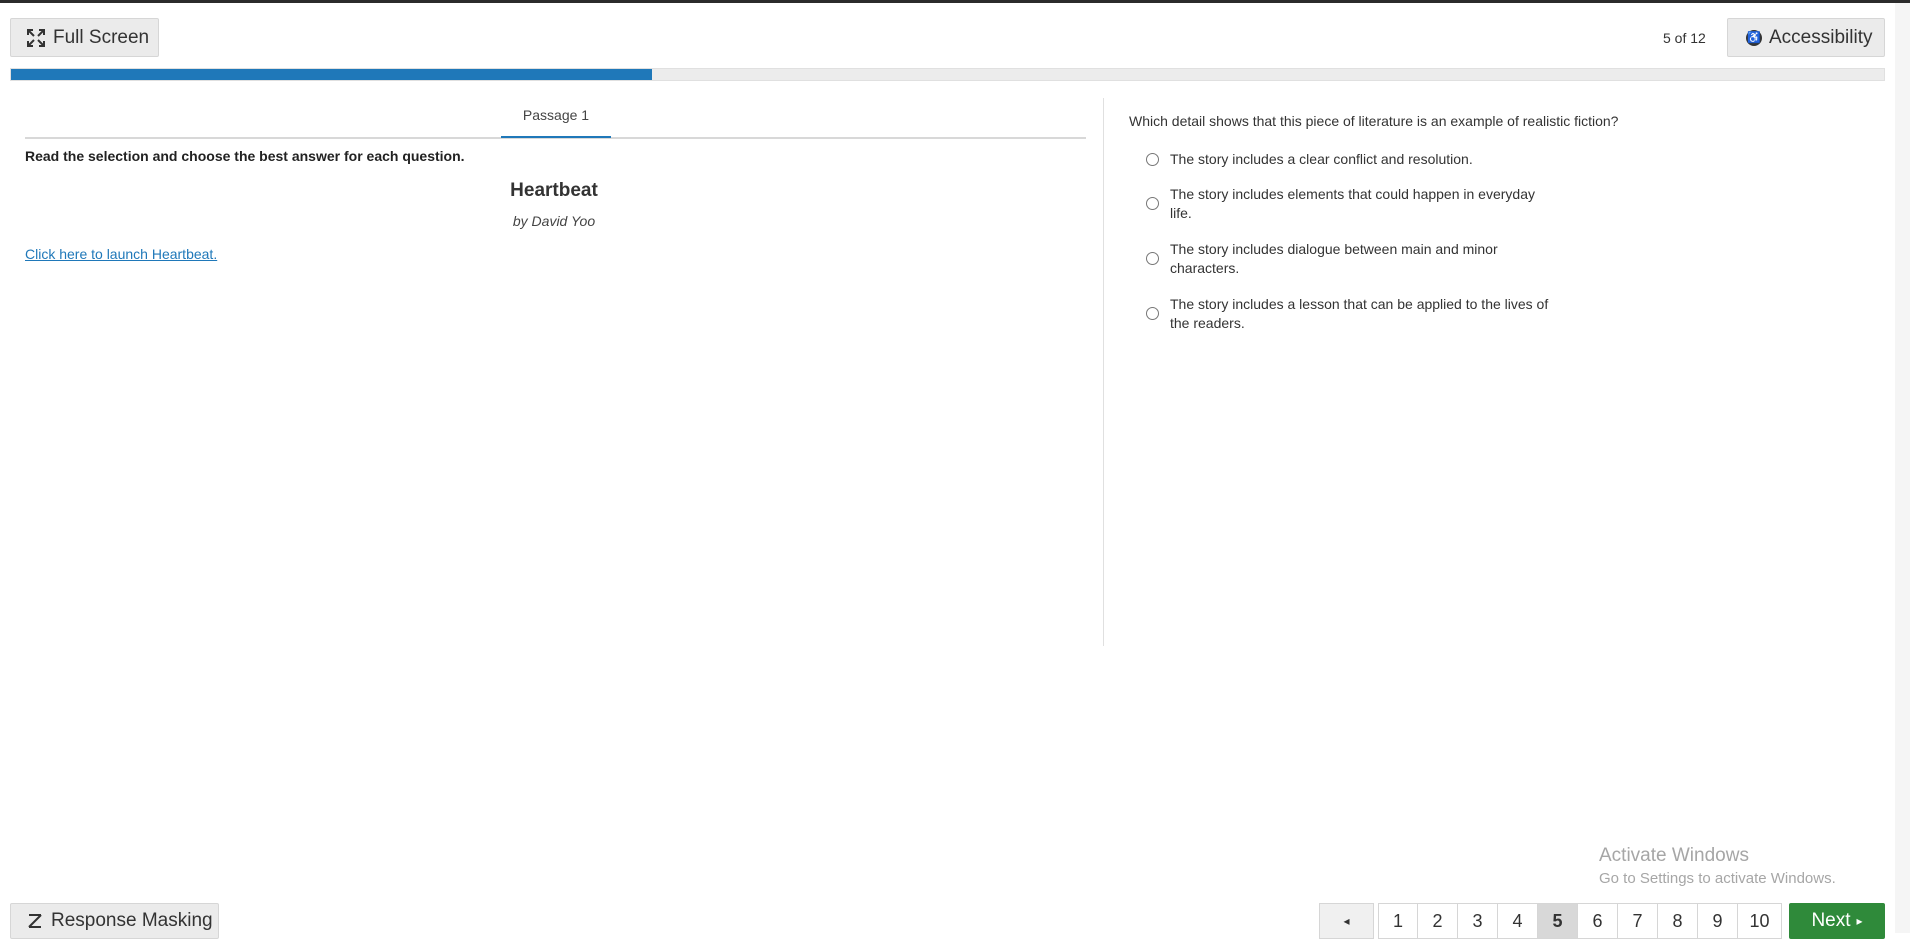 This screenshot has width=1910, height=939. What do you see at coordinates (1859, 921) in the screenshot?
I see `next-arrow-icon: ▸` at bounding box center [1859, 921].